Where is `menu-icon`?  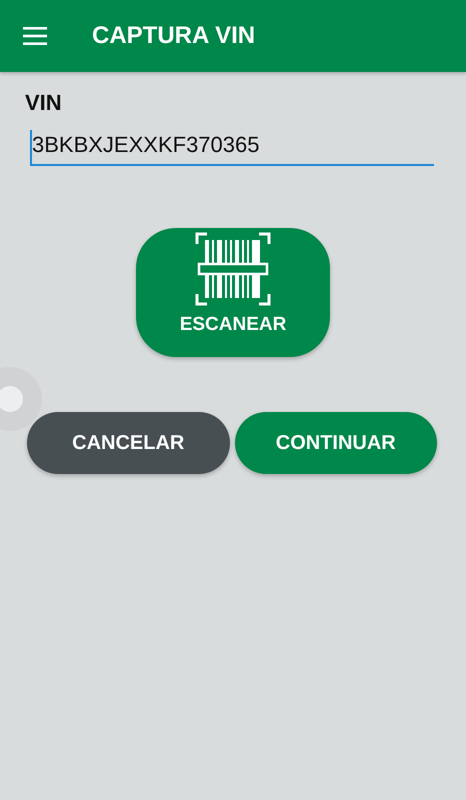
menu-icon is located at coordinates (35, 36).